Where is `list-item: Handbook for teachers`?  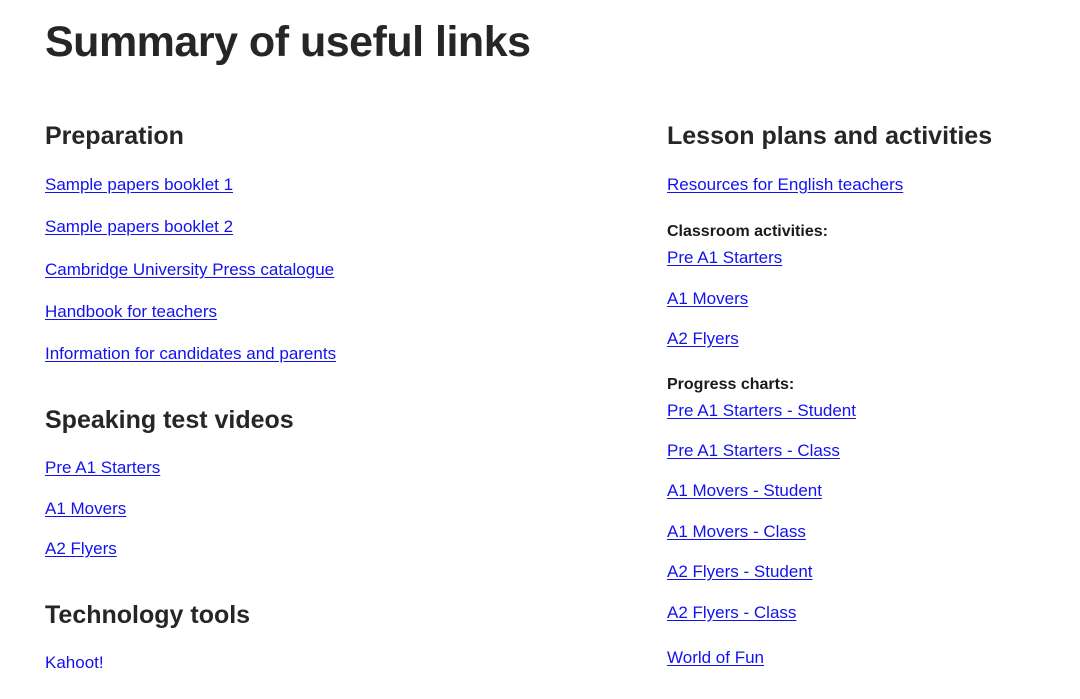 list-item: Handbook for teachers is located at coordinates (345, 312).